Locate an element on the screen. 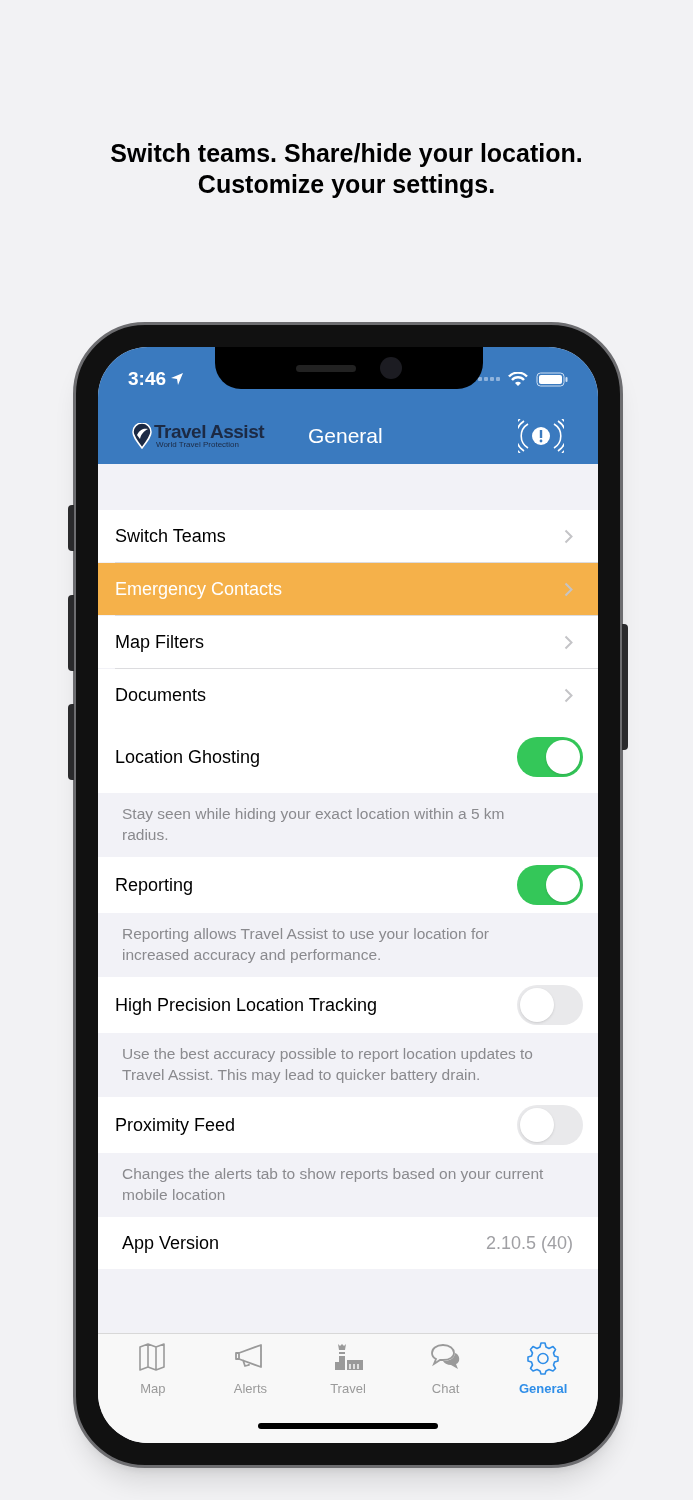  speaker-grille is located at coordinates (326, 368).